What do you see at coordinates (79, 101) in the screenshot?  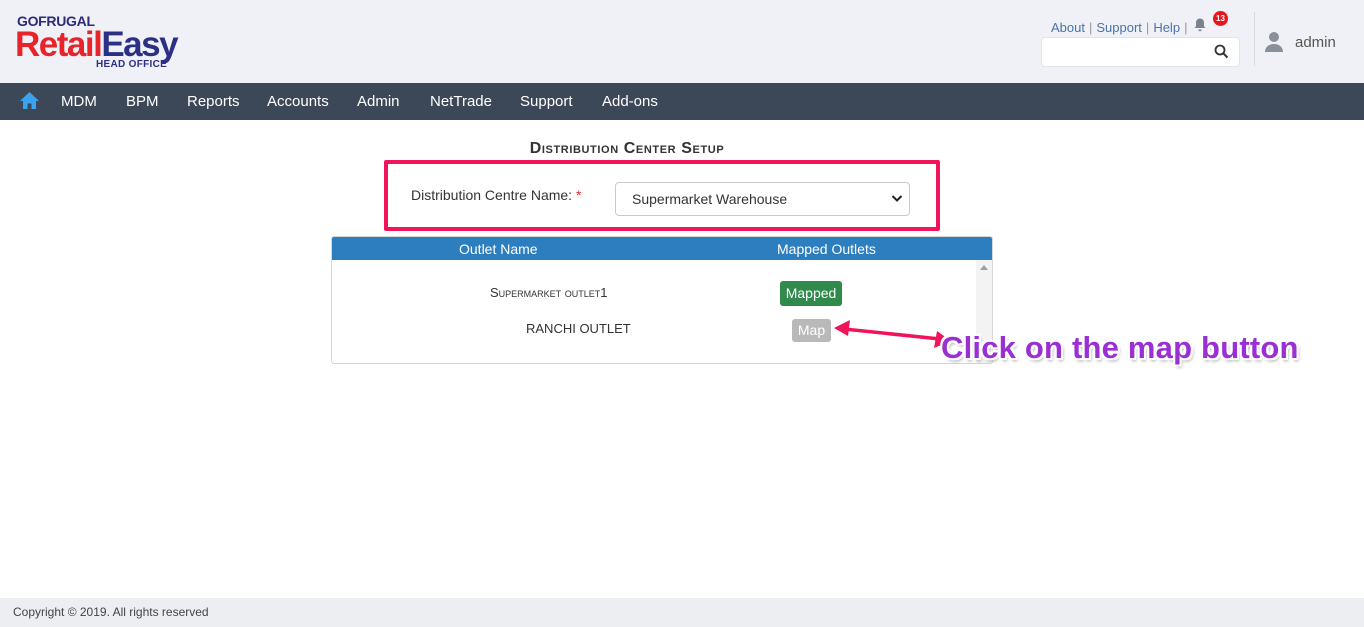 I see `nav-mdm: MDM` at bounding box center [79, 101].